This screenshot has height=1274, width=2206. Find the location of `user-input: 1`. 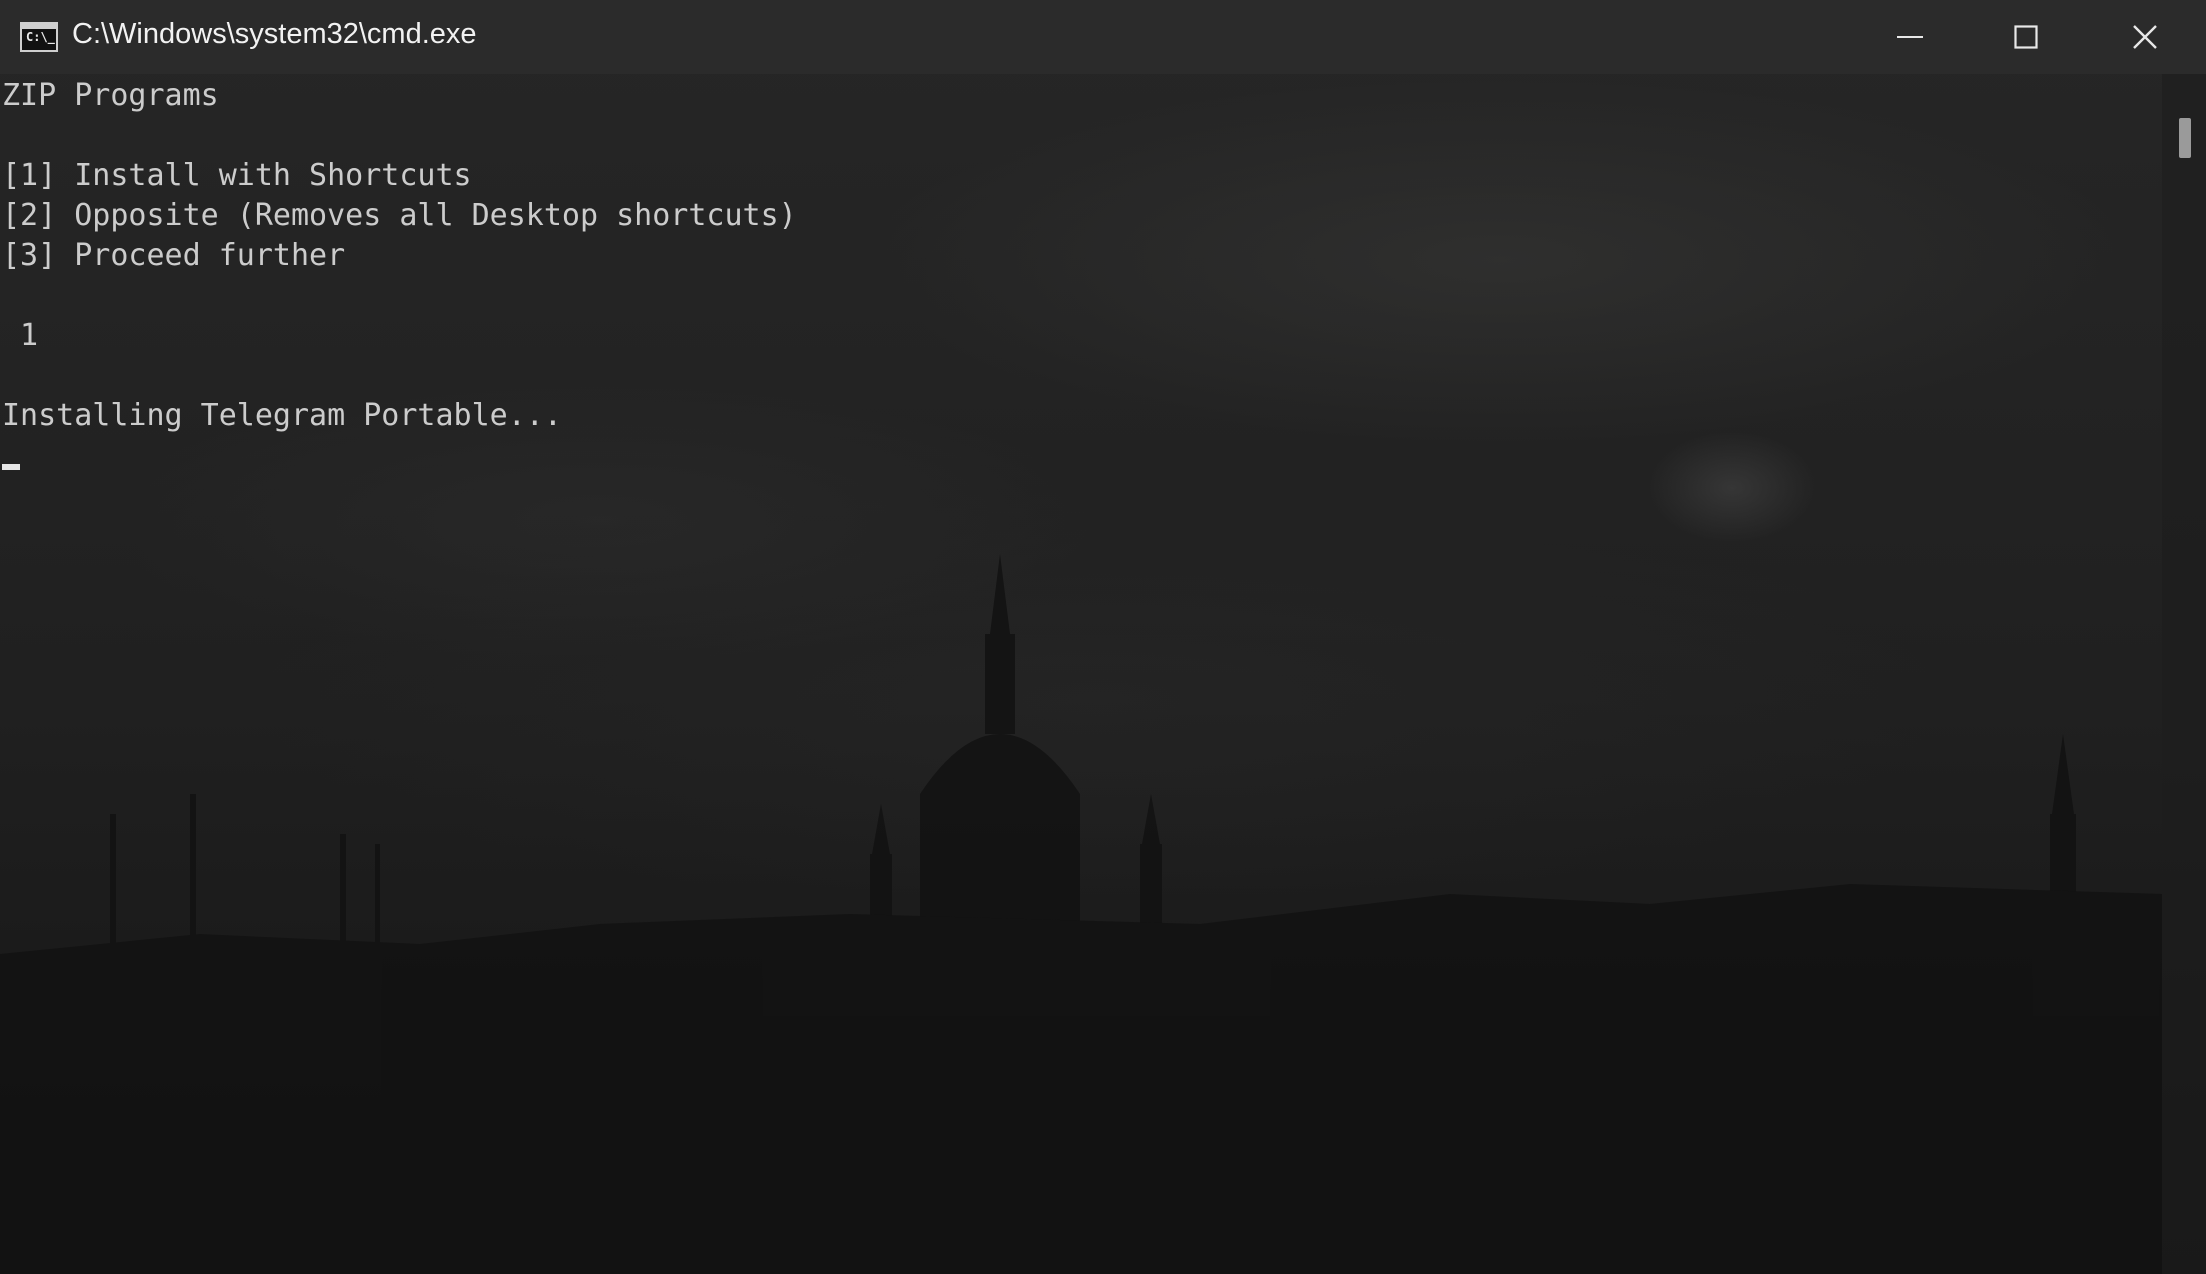

user-input: 1 is located at coordinates (20, 335).